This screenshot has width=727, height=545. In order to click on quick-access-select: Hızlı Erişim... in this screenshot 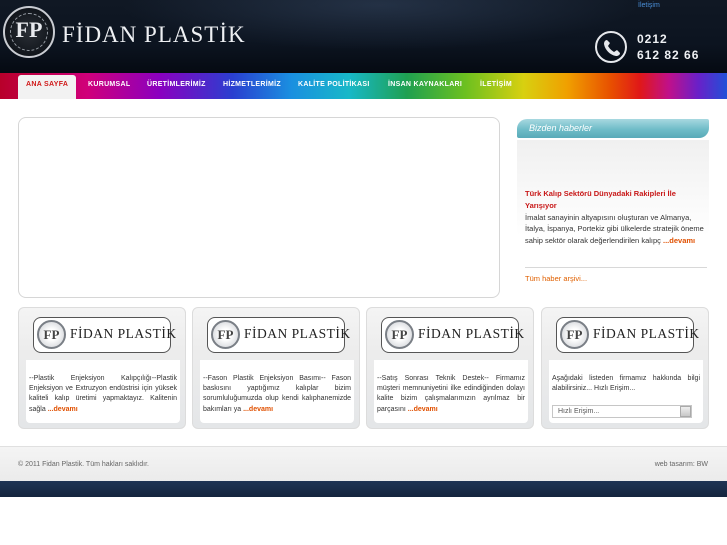, I will do `click(622, 411)`.